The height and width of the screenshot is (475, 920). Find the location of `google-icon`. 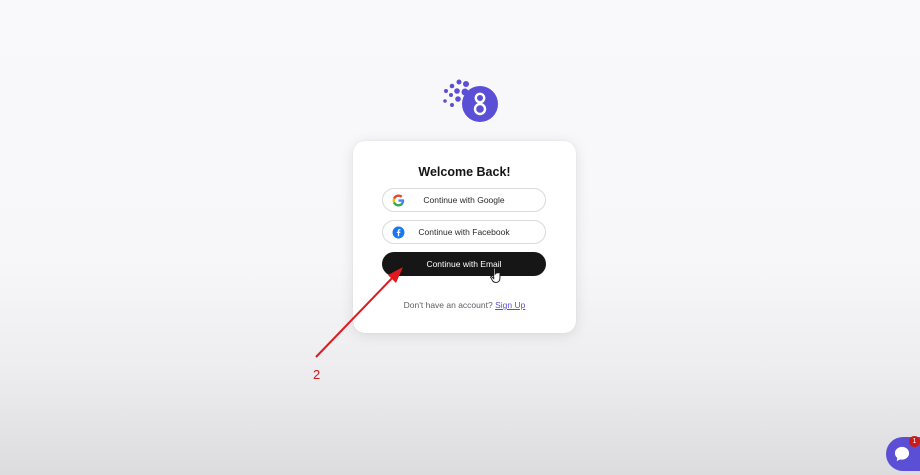

google-icon is located at coordinates (398, 200).